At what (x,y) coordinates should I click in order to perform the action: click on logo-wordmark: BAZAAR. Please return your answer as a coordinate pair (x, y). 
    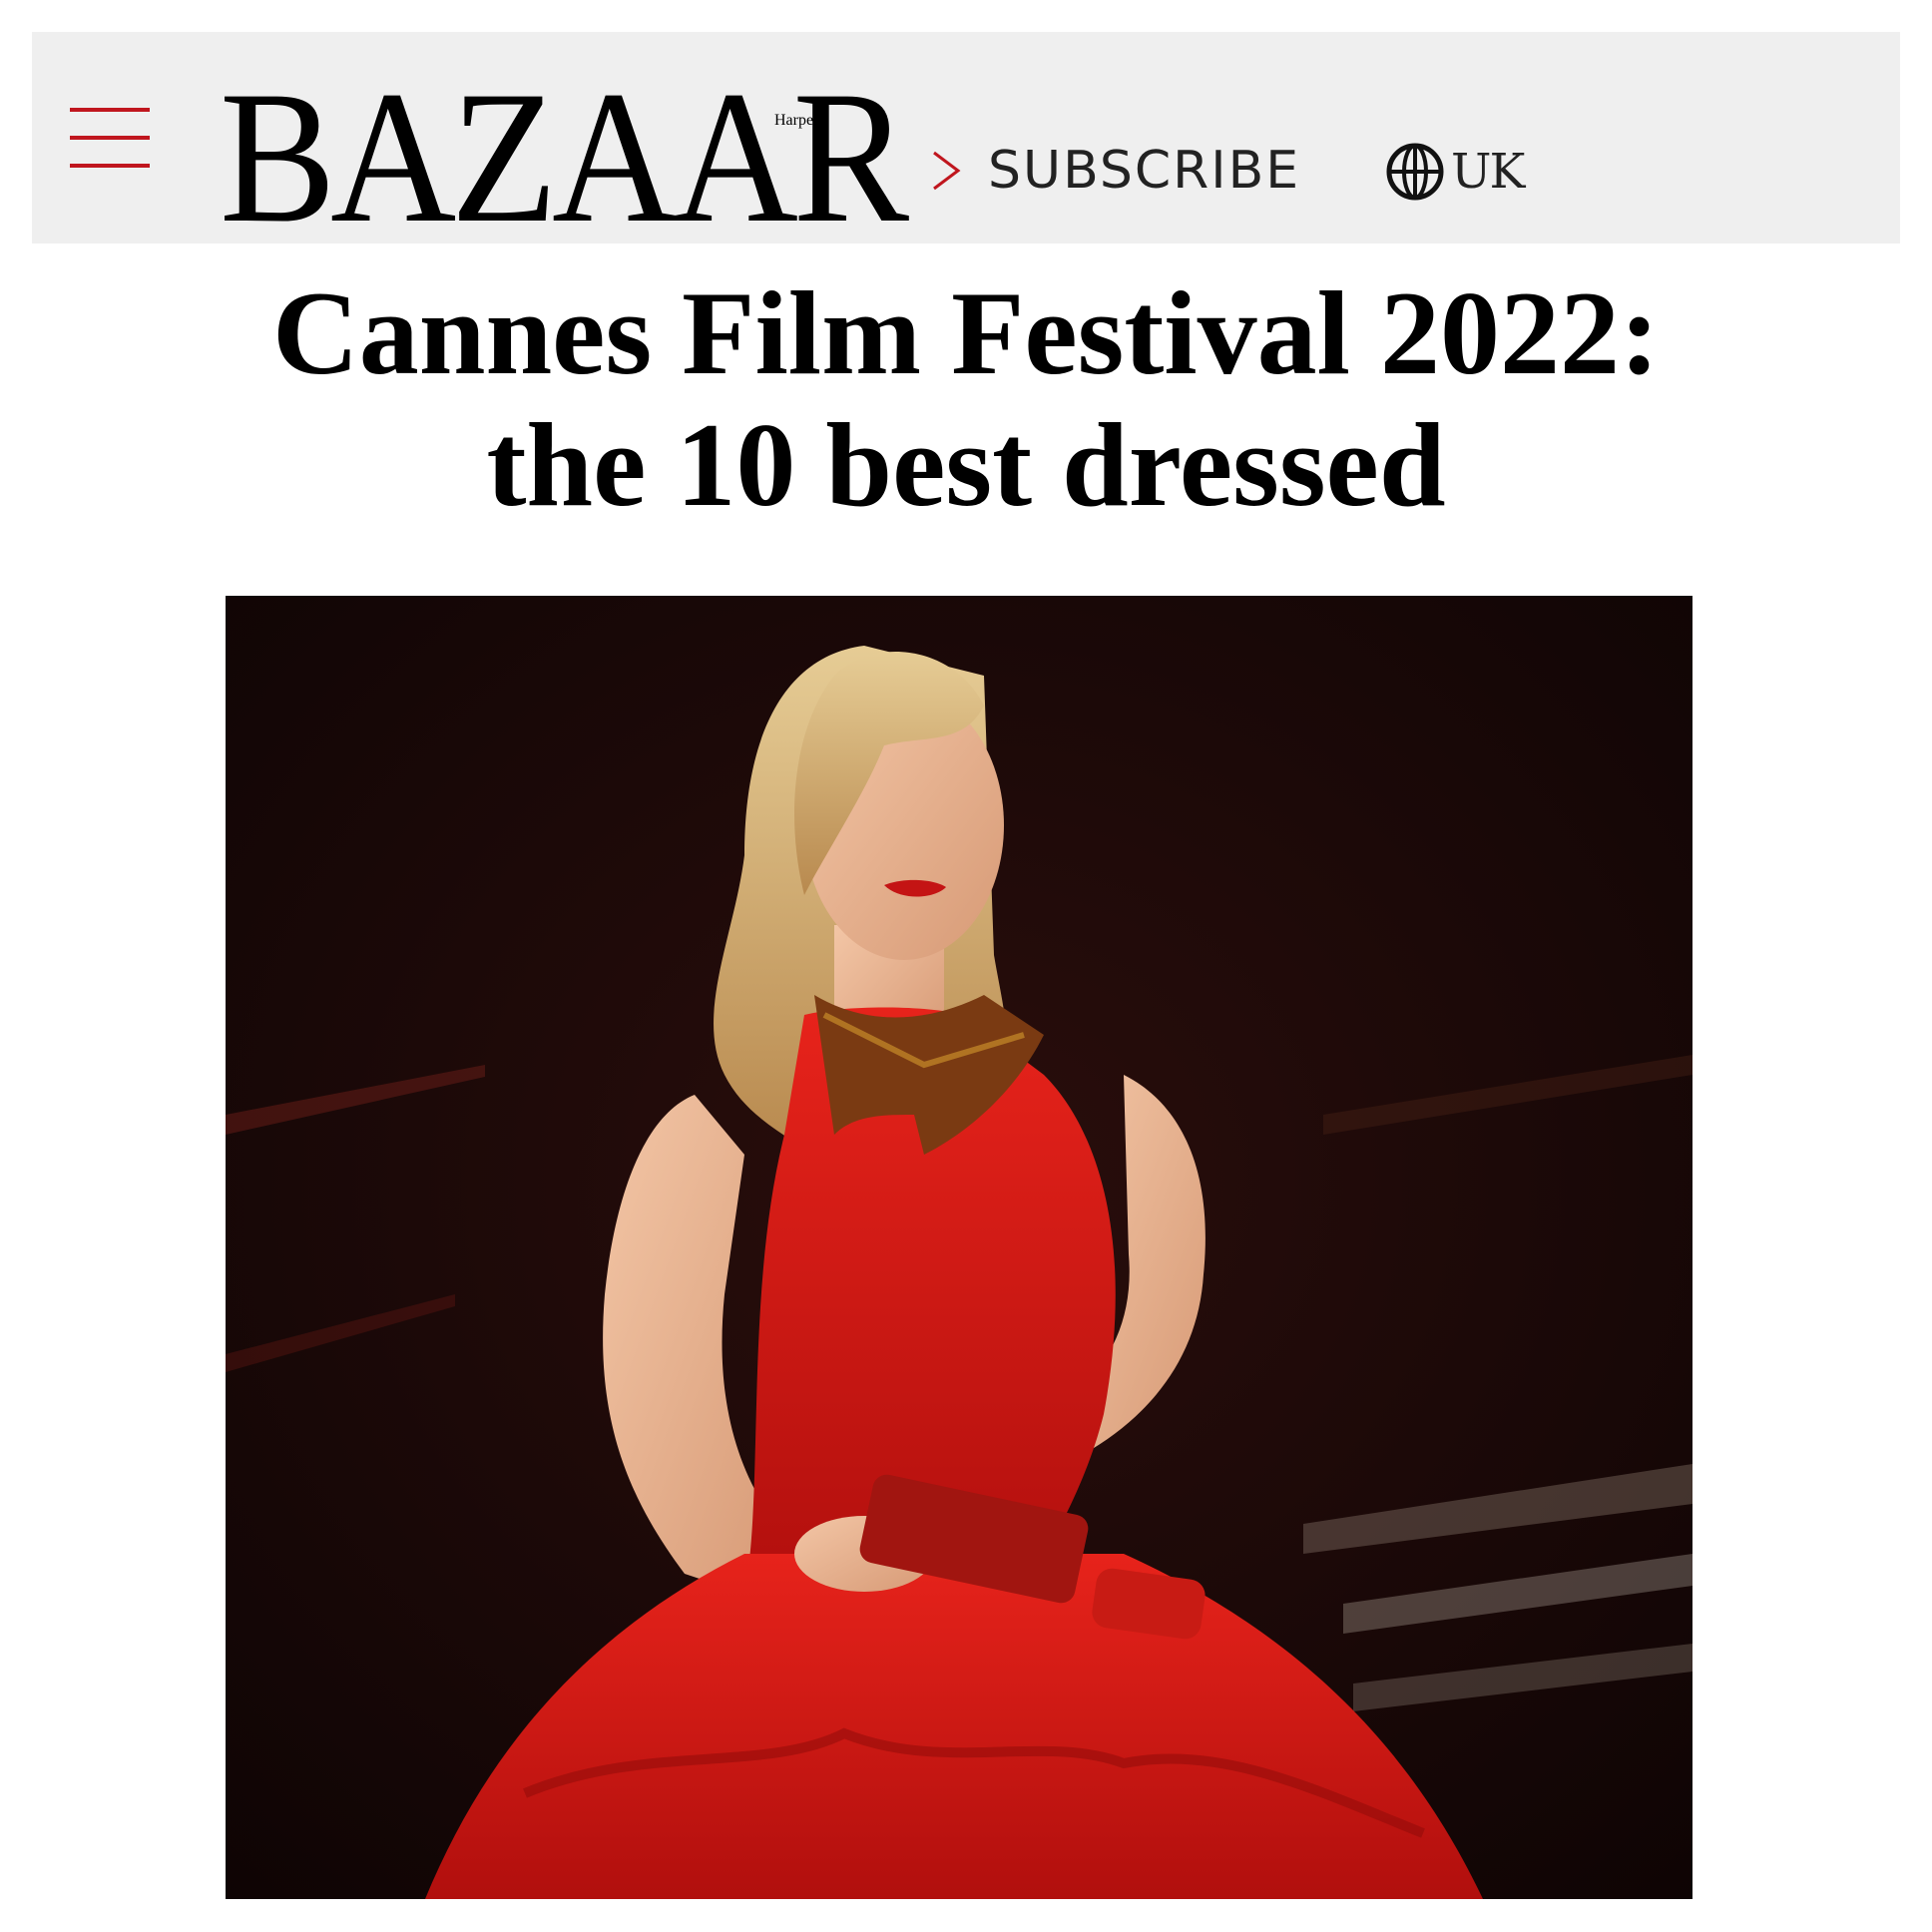
    Looking at the image, I should click on (564, 157).